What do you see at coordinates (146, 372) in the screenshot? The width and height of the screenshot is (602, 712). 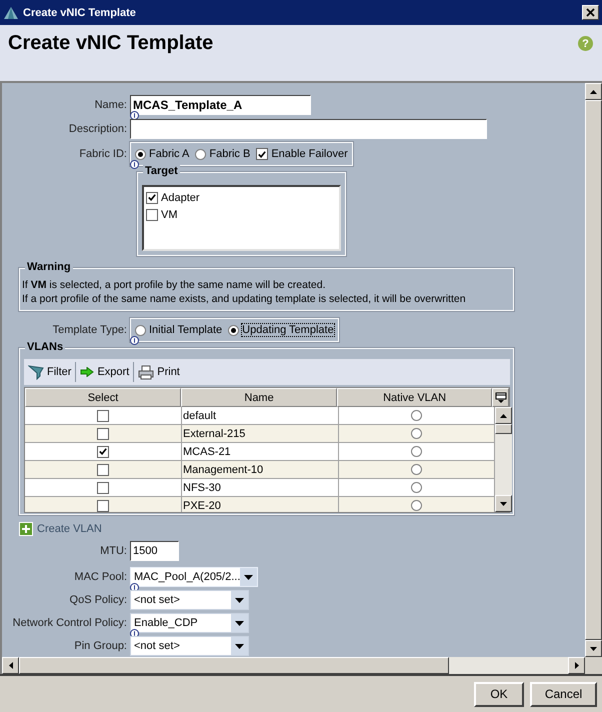 I see `printer-icon` at bounding box center [146, 372].